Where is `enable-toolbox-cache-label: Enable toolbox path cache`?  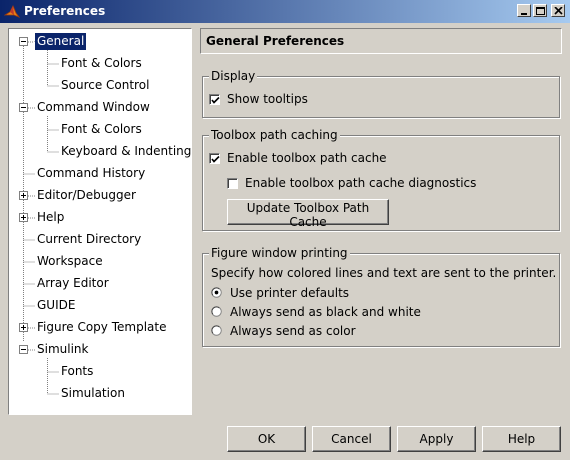
enable-toolbox-cache-label: Enable toolbox path cache is located at coordinates (307, 158).